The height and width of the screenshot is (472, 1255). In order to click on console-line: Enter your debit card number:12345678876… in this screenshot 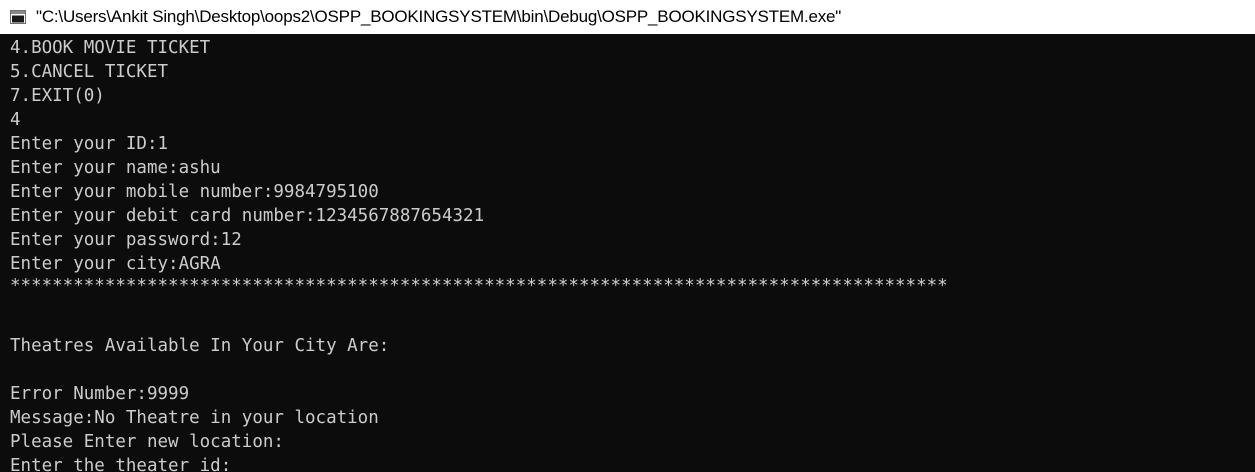, I will do `click(247, 216)`.